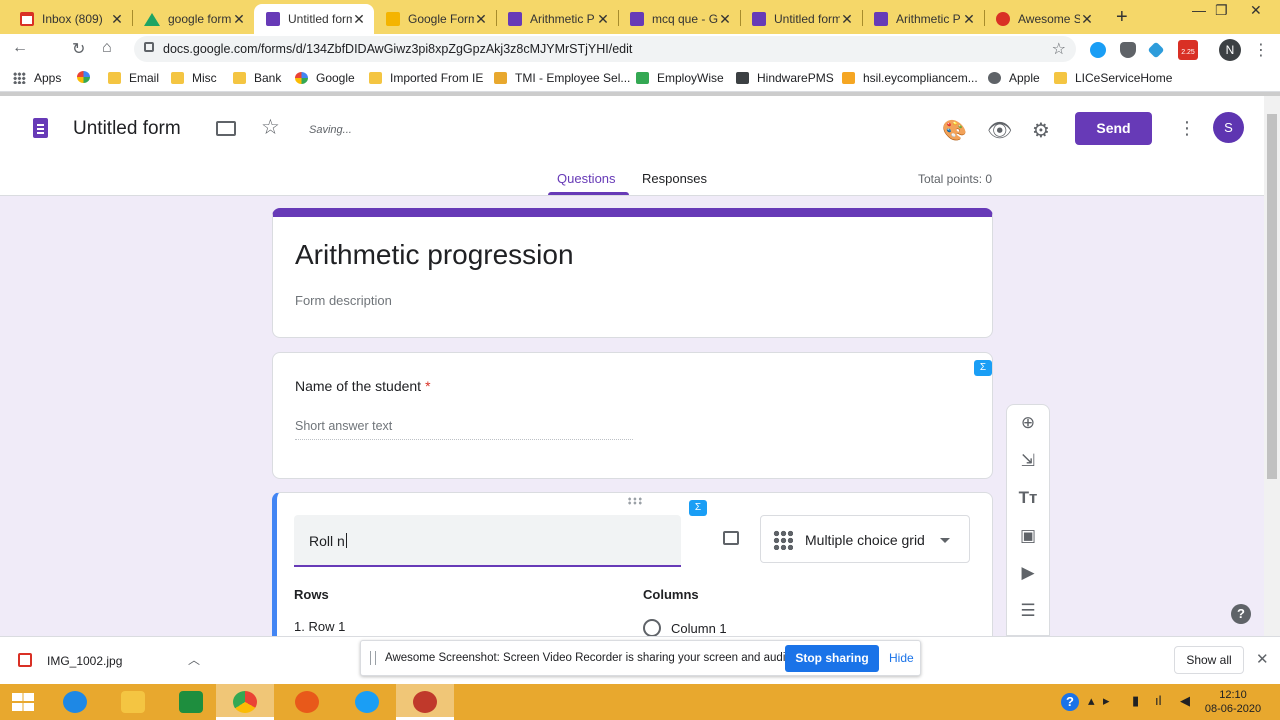  Describe the element at coordinates (70, 19) in the screenshot. I see `browser-tab-gmail: Inbox (809) ✕` at that location.